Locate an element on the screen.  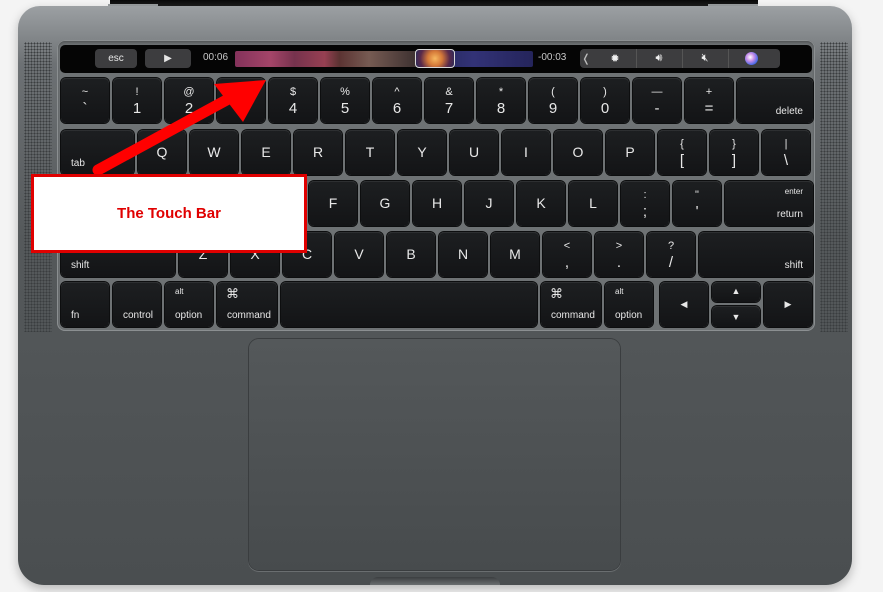
arrow-shaft is located at coordinates (165, 133).